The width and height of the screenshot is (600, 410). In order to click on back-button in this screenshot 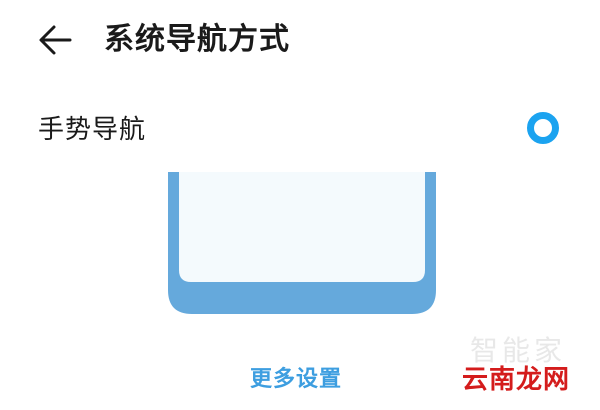, I will do `click(56, 40)`.